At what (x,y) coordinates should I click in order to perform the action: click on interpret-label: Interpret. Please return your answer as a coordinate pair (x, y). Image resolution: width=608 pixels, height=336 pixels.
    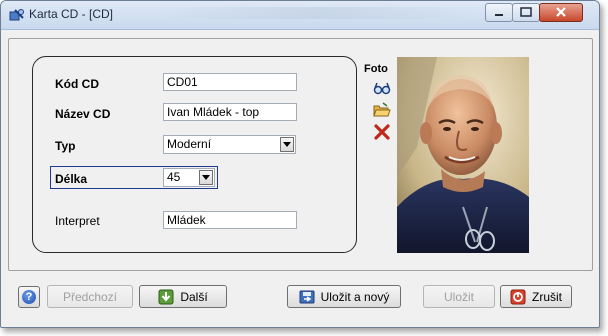
    Looking at the image, I should click on (77, 221).